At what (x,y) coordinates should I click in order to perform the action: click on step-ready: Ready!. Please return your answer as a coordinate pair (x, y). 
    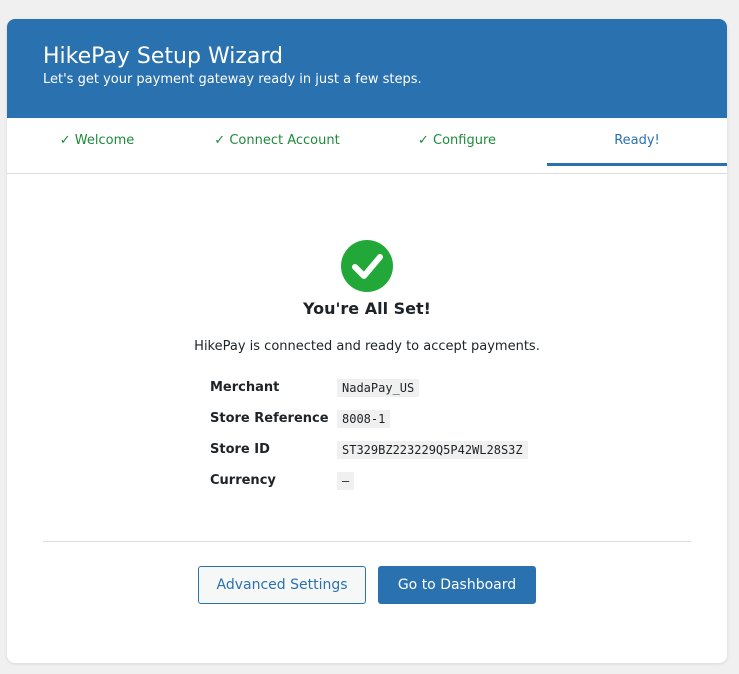
    Looking at the image, I should click on (637, 142).